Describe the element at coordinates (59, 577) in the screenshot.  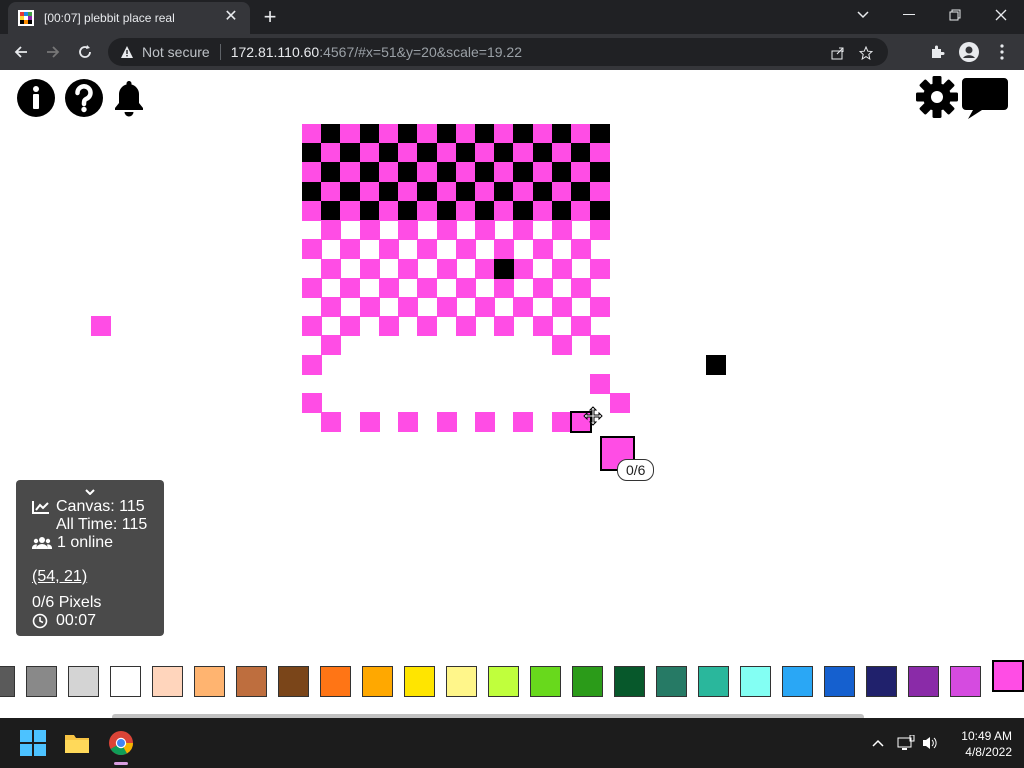
I see `coordinates-link: (54, 21)` at that location.